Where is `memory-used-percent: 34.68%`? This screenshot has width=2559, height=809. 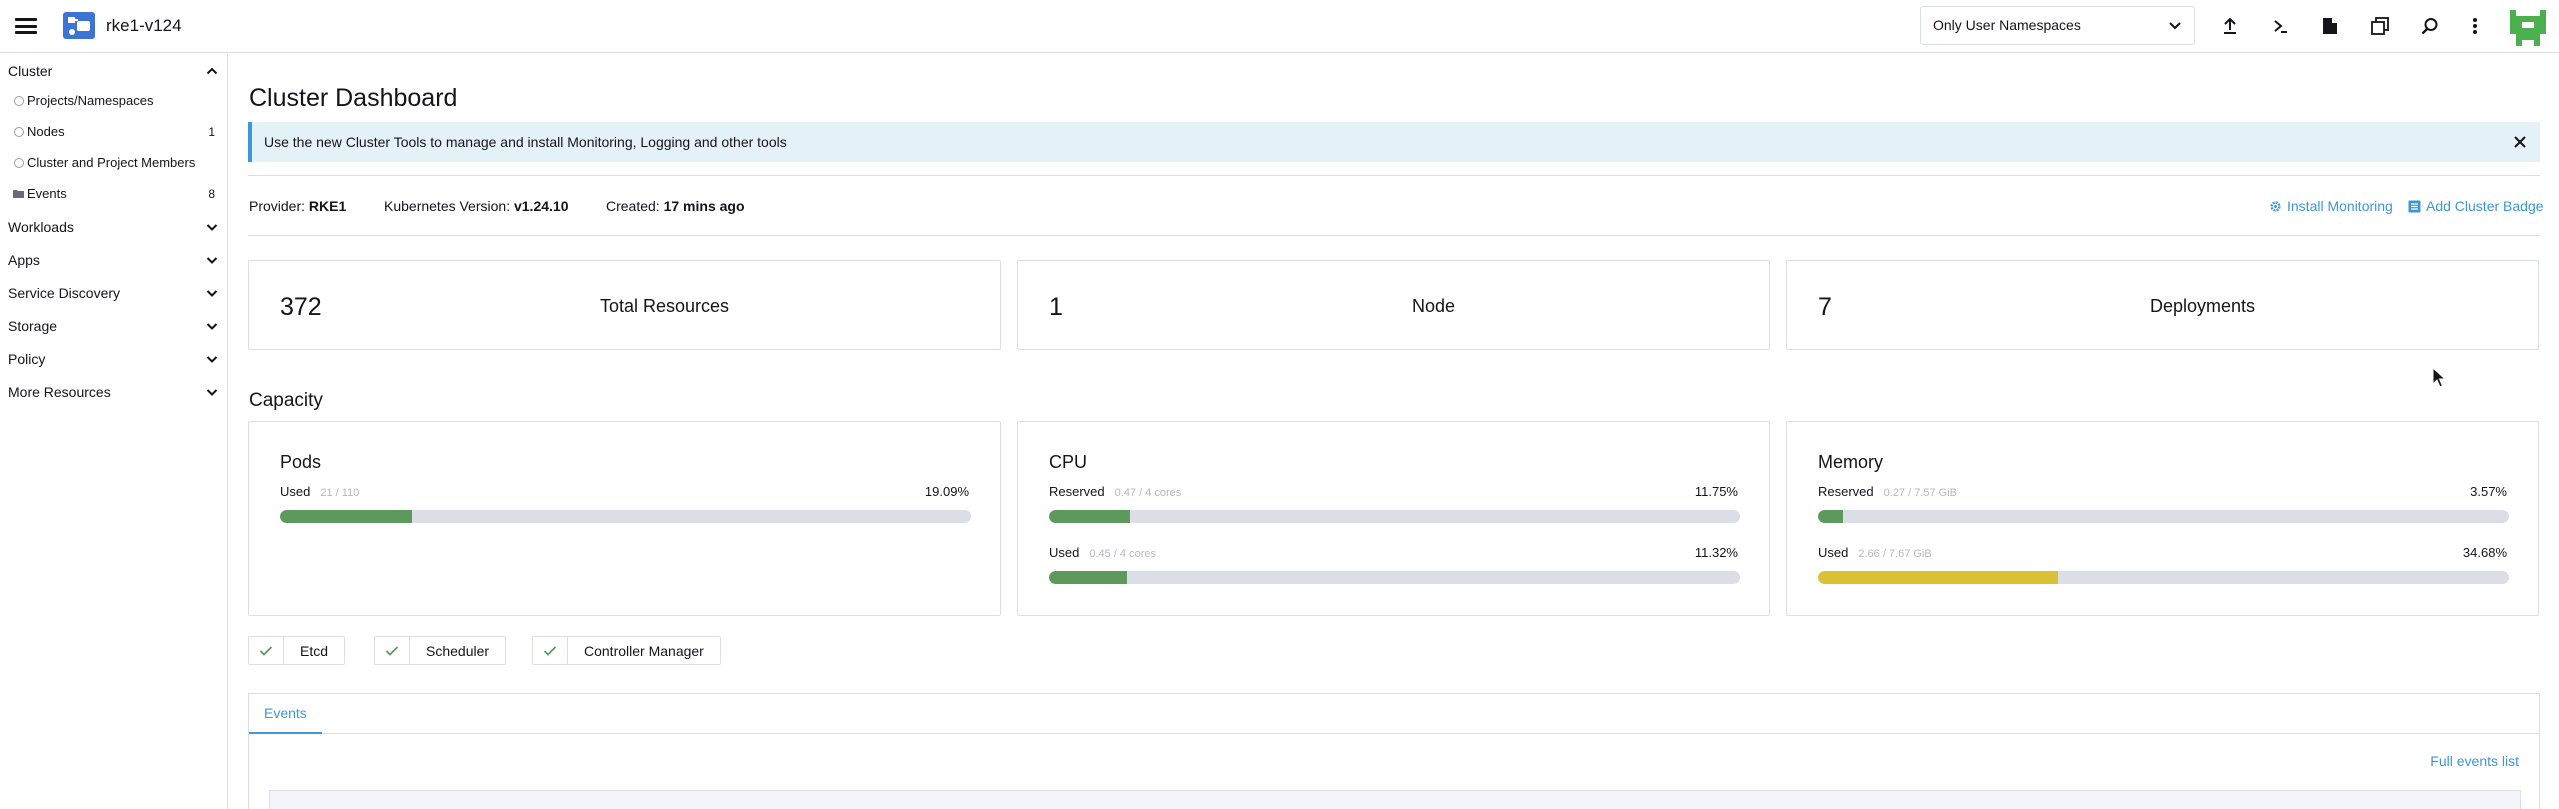
memory-used-percent: 34.68% is located at coordinates (2484, 552).